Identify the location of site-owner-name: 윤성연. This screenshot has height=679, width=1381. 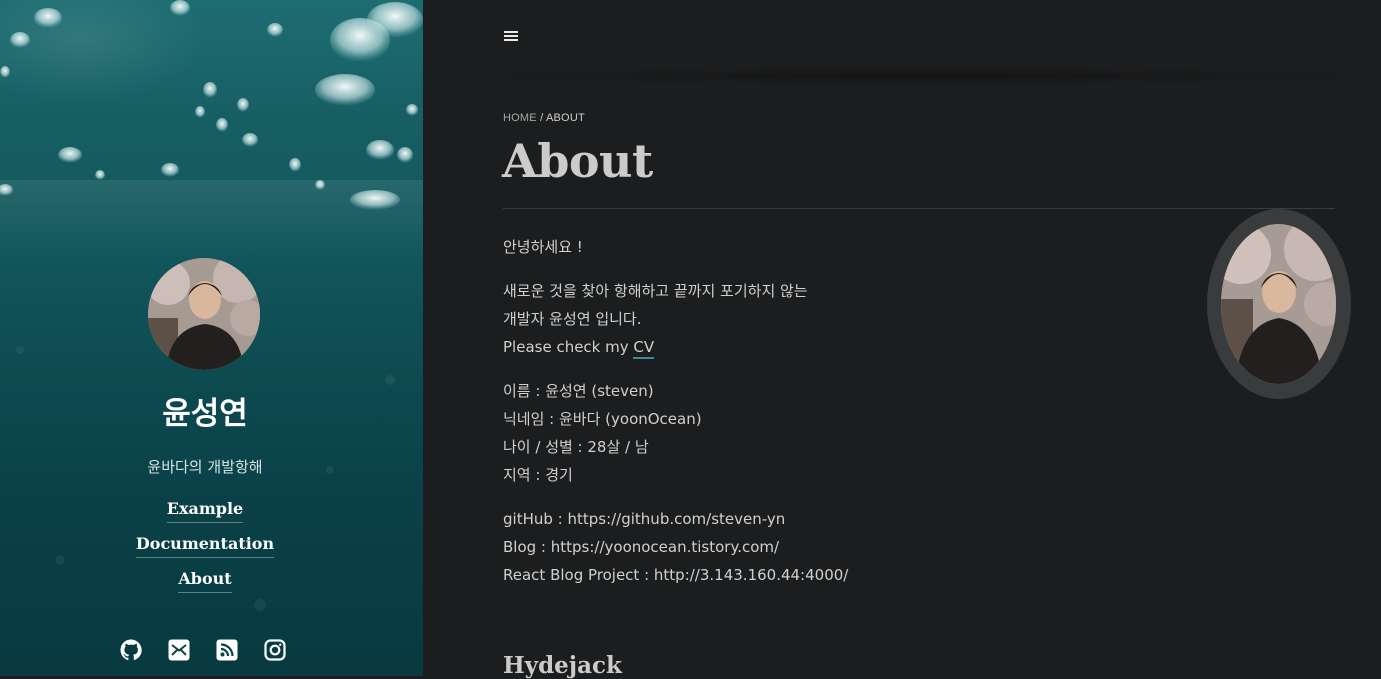
(205, 414).